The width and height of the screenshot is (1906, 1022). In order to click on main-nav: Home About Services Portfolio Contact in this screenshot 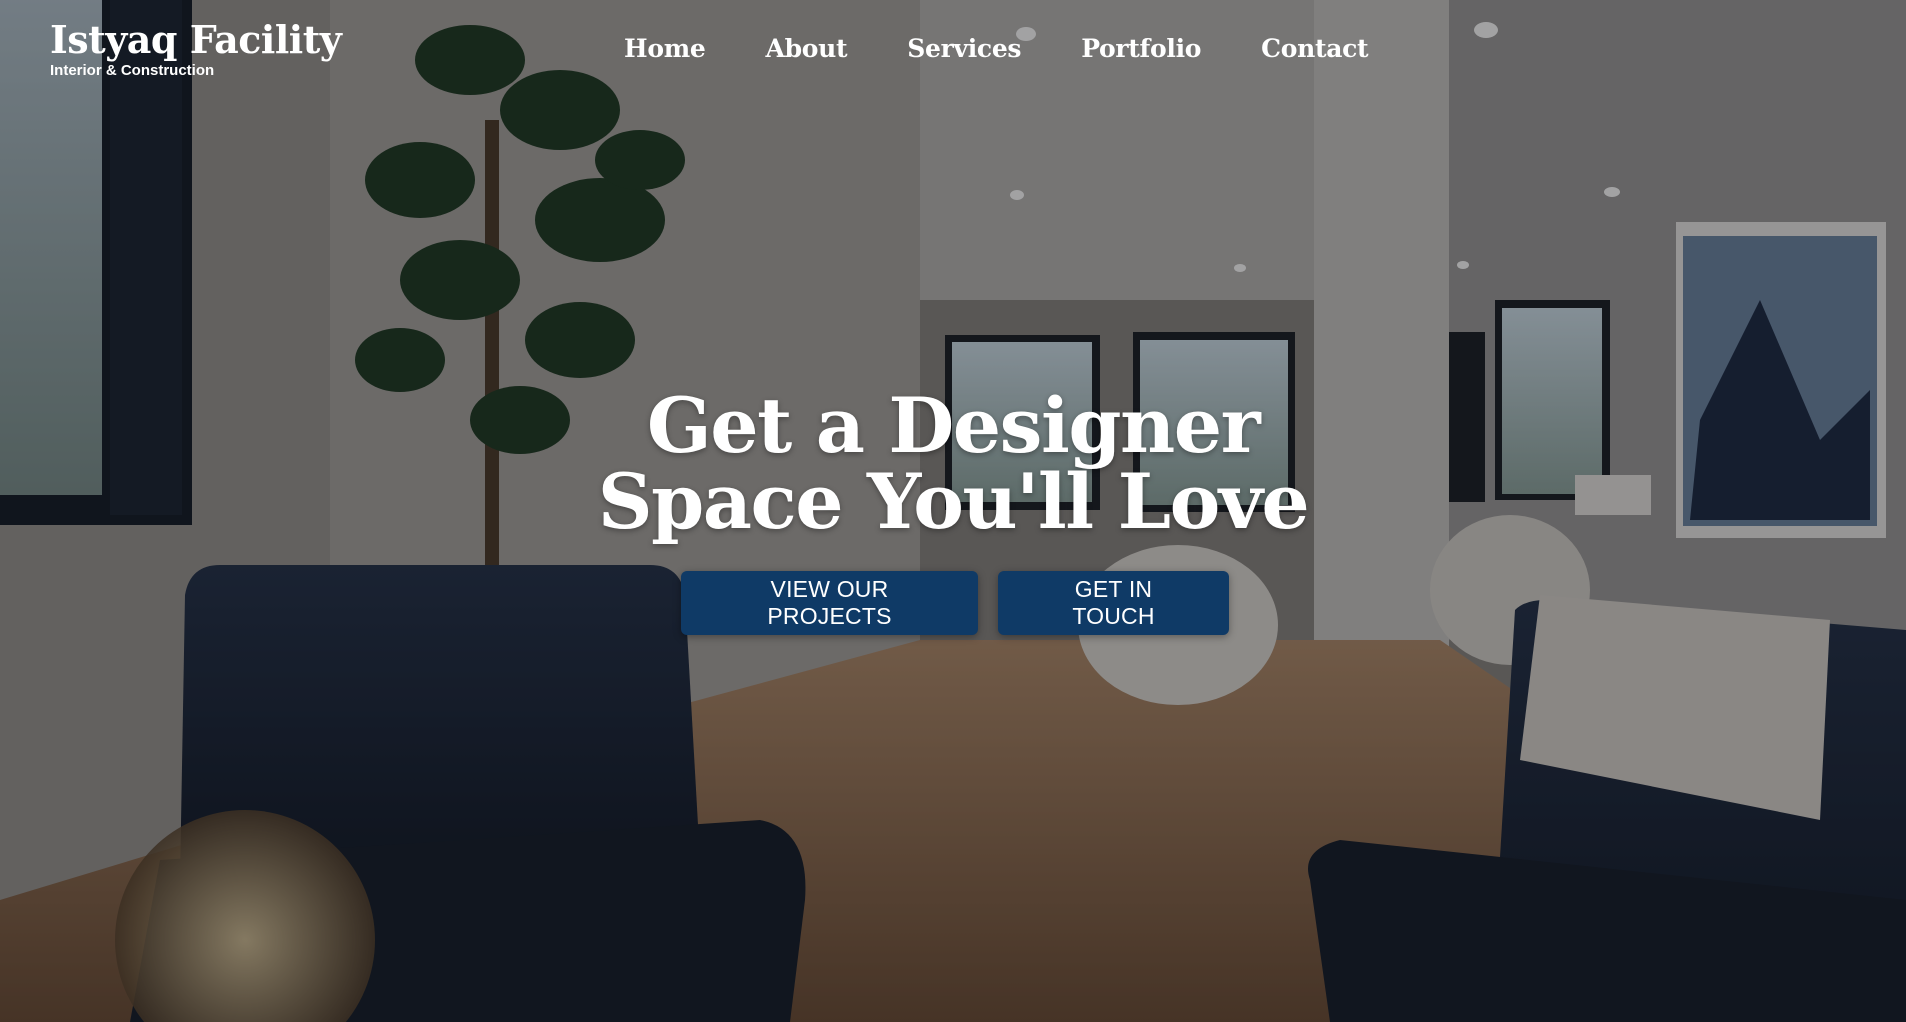, I will do `click(996, 49)`.